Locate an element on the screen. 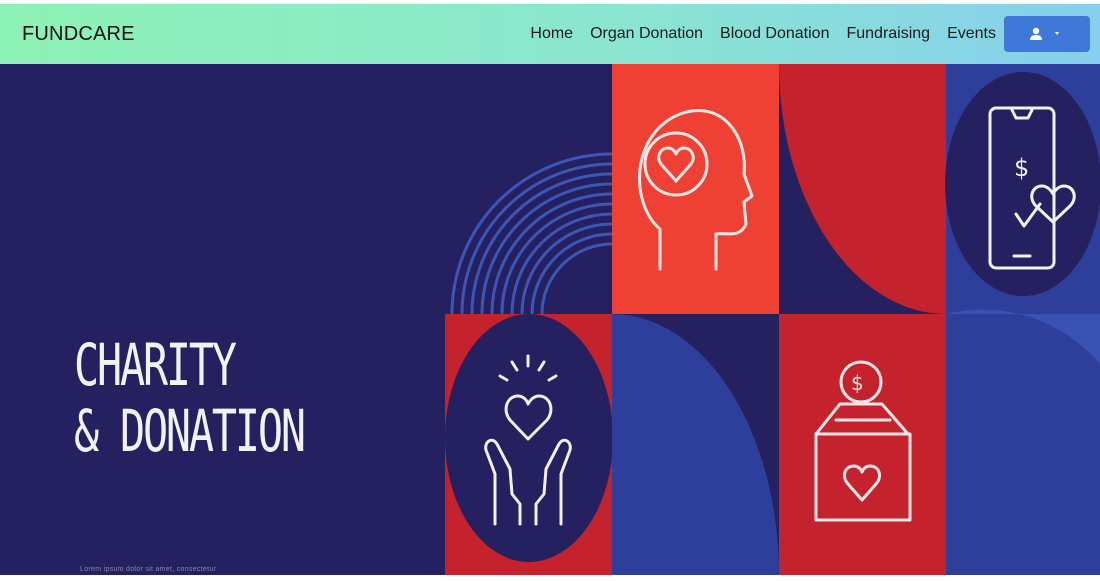 This screenshot has height=581, width=1100. caret-down-icon is located at coordinates (1057, 33).